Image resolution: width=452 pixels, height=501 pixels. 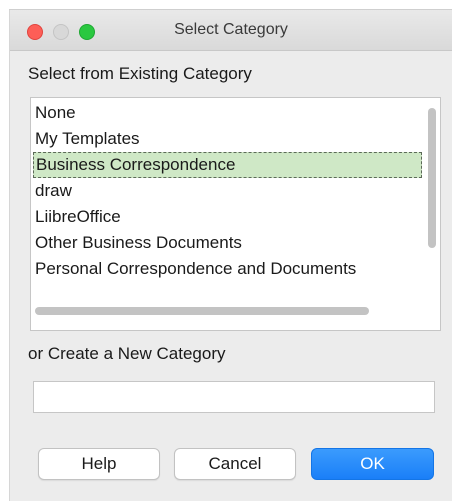 What do you see at coordinates (432, 178) in the screenshot?
I see `vertical-scrollbar` at bounding box center [432, 178].